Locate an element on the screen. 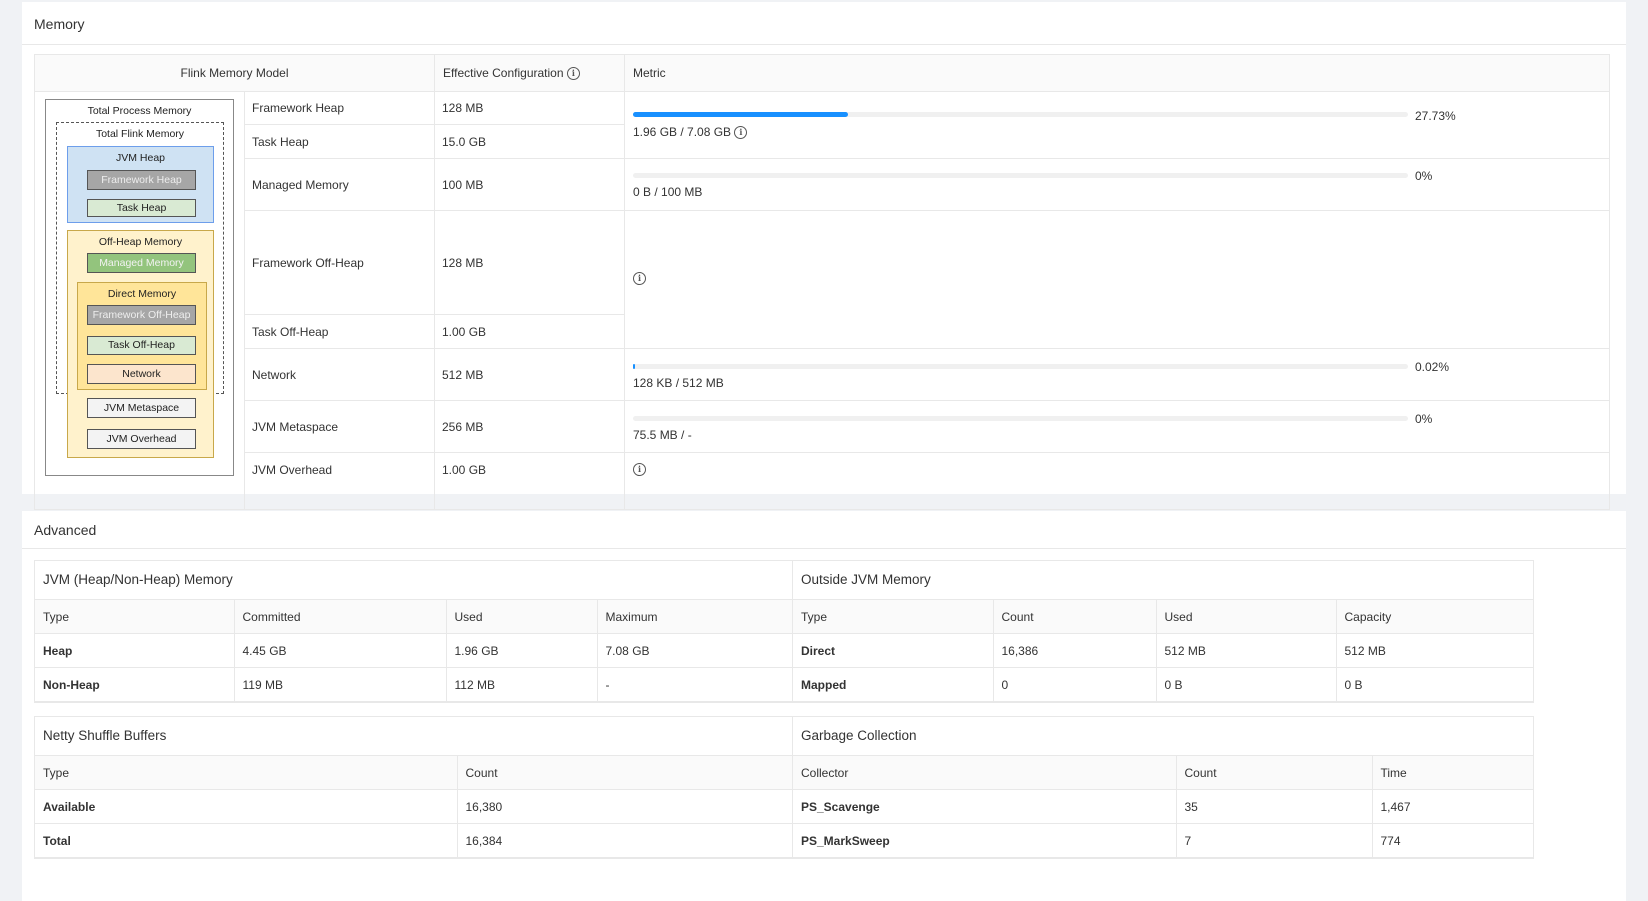 This screenshot has height=901, width=1648. table-cell: 112 MB is located at coordinates (522, 684).